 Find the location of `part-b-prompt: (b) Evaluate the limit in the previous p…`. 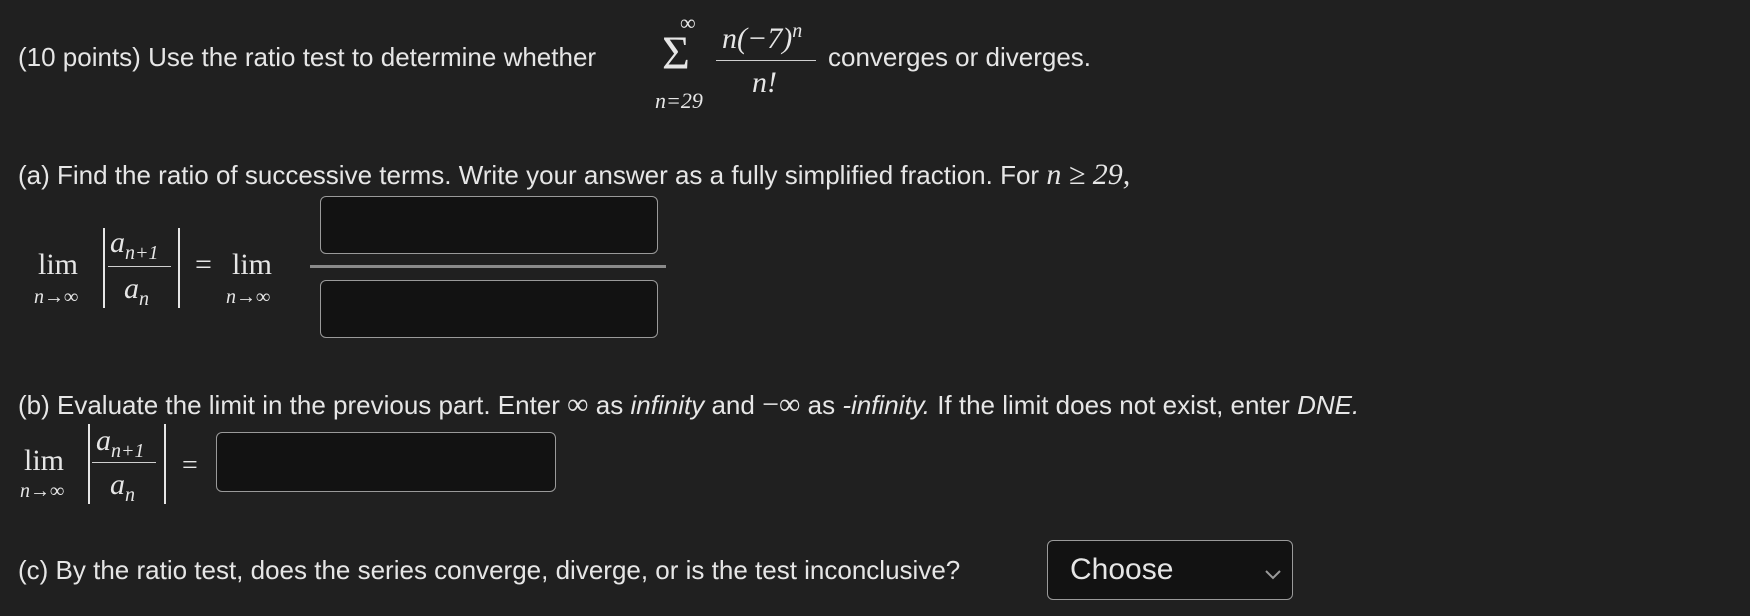

part-b-prompt: (b) Evaluate the limit in the previous p… is located at coordinates (689, 404).